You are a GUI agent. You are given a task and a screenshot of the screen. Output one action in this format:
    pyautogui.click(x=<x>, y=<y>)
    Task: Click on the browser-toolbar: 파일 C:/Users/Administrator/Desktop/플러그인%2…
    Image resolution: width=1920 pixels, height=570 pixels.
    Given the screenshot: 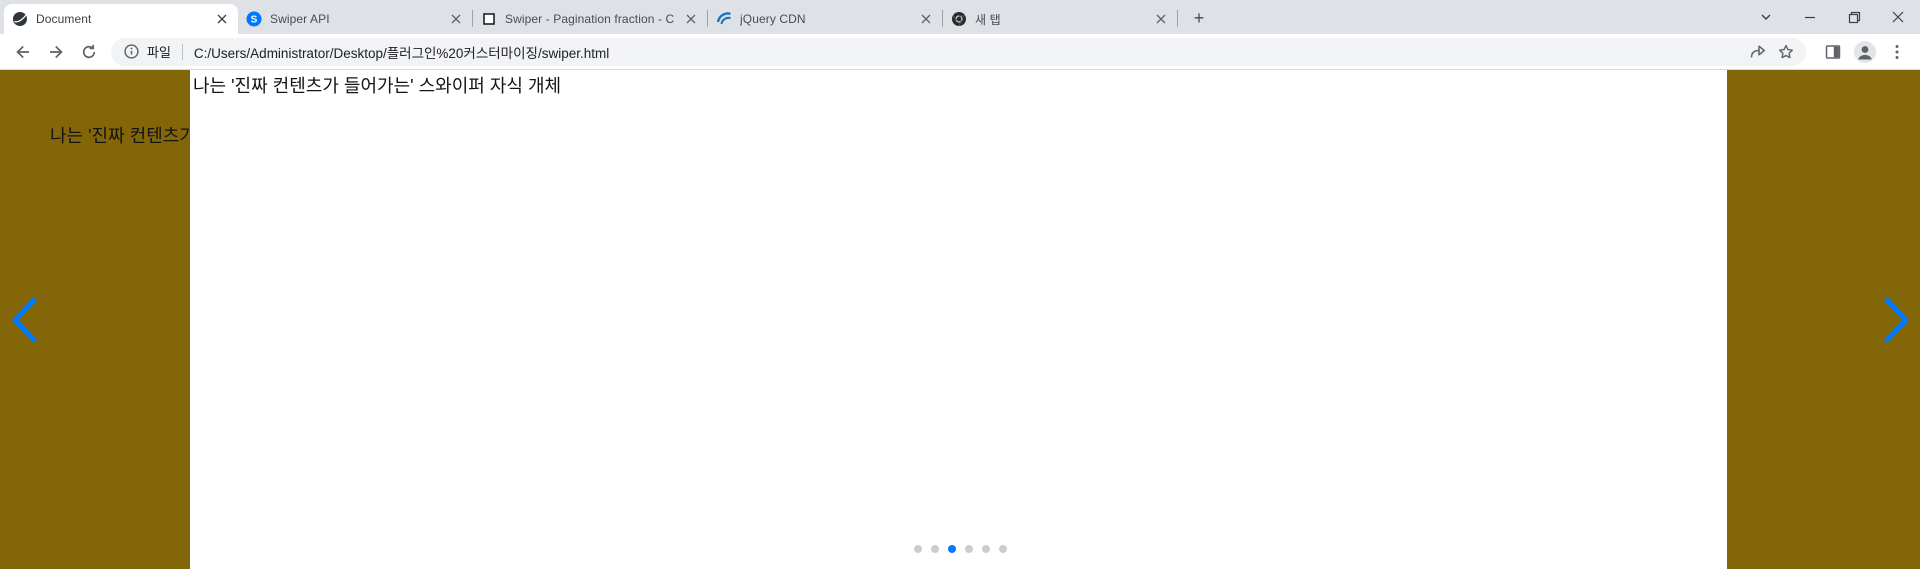 What is the action you would take?
    pyautogui.click(x=960, y=52)
    